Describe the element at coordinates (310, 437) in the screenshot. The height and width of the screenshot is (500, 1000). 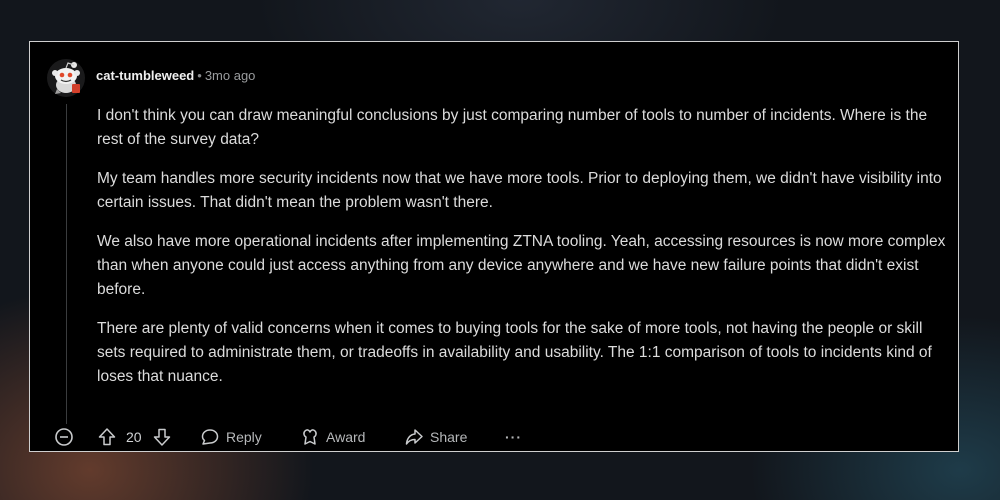
I see `award-icon` at that location.